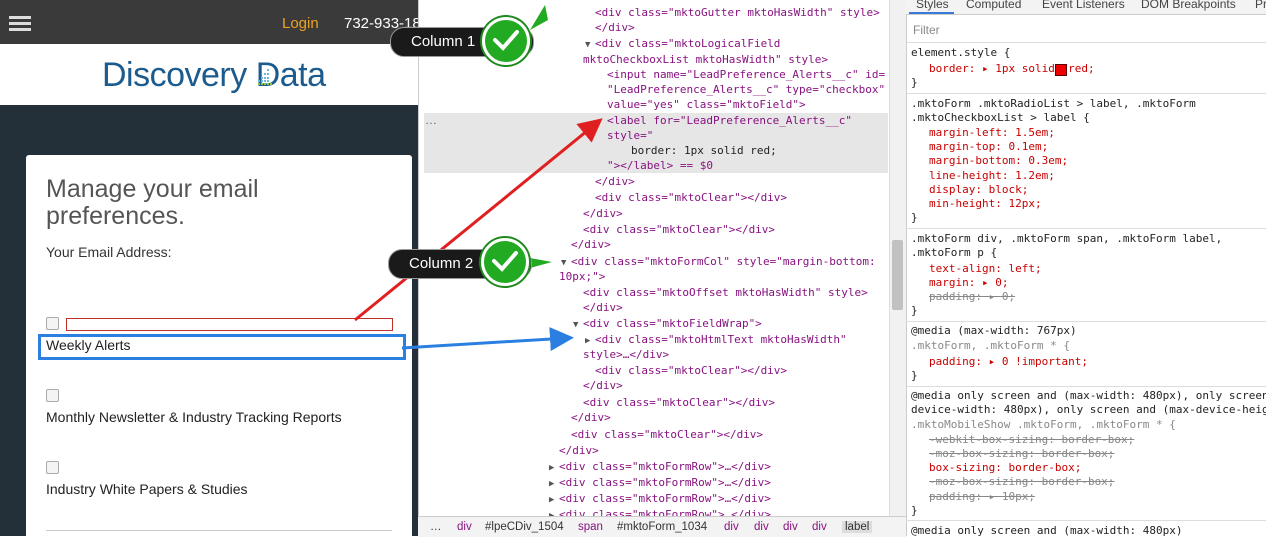 This screenshot has width=1266, height=555. Describe the element at coordinates (988, 147) in the screenshot. I see `css-declaration: margin-top: 0.1em;` at that location.